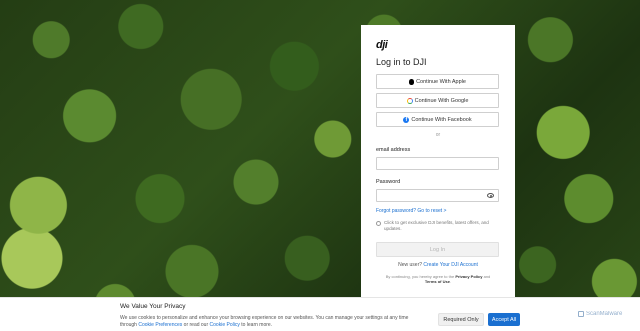 The image size is (640, 331). What do you see at coordinates (450, 265) in the screenshot?
I see `create-account-link: Create Your DJI Account` at bounding box center [450, 265].